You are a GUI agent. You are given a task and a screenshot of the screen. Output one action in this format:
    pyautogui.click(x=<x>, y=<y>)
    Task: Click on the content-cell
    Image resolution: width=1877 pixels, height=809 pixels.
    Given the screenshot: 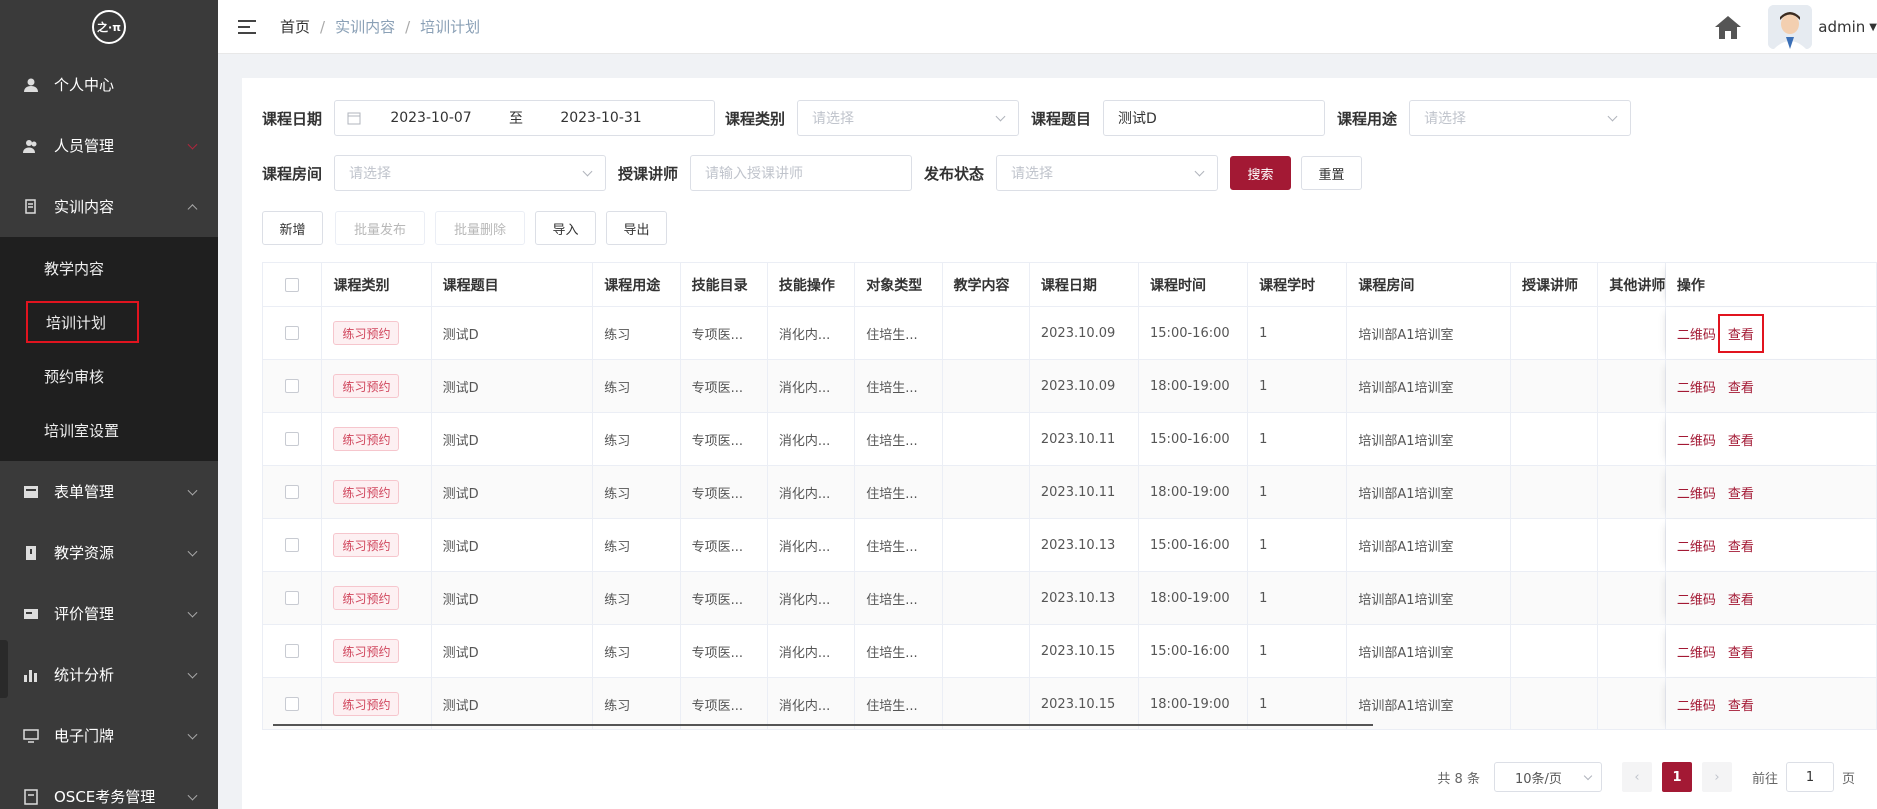 What is the action you would take?
    pyautogui.click(x=986, y=703)
    